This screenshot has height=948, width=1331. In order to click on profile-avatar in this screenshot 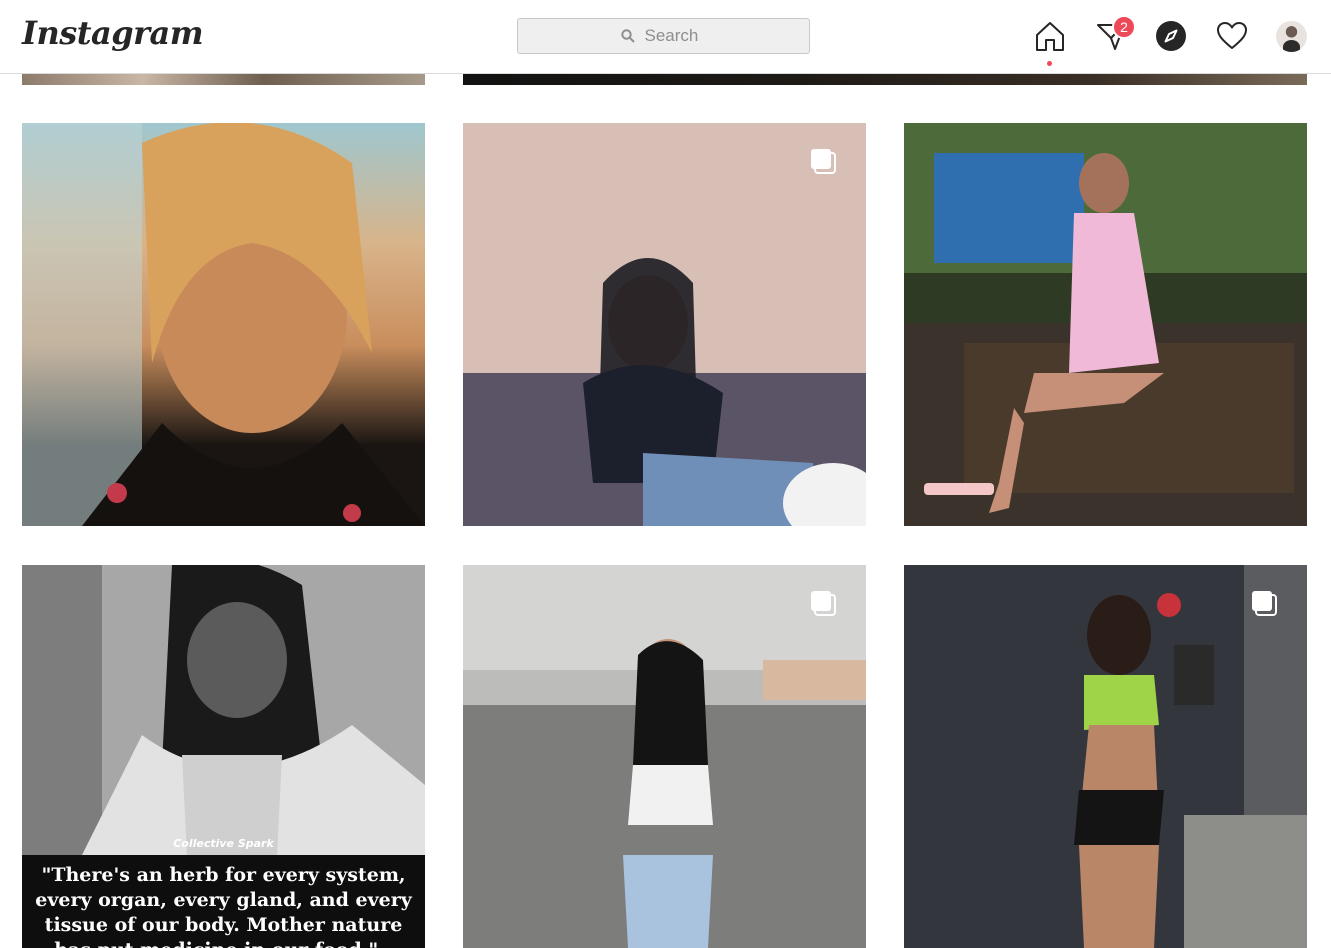, I will do `click(1291, 36)`.